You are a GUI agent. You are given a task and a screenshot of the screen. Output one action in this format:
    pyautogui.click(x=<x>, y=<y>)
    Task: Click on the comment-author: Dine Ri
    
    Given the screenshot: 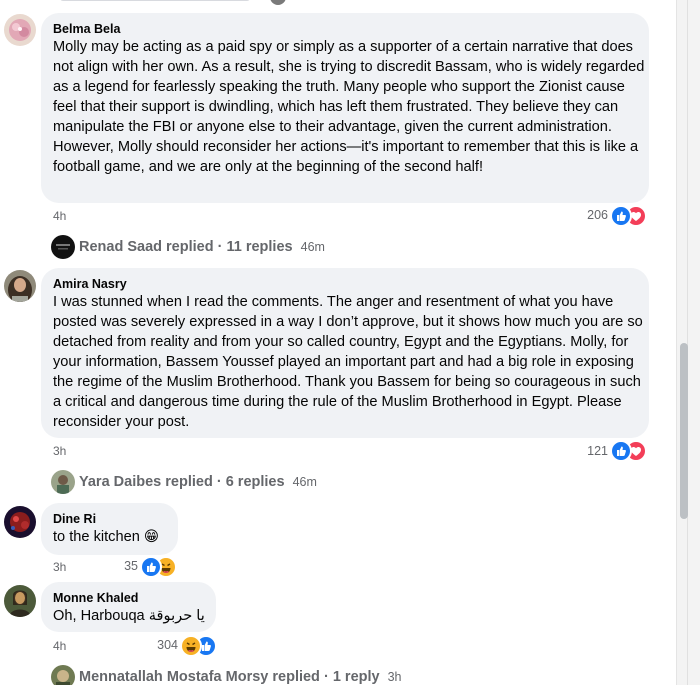 What is the action you would take?
    pyautogui.click(x=74, y=519)
    